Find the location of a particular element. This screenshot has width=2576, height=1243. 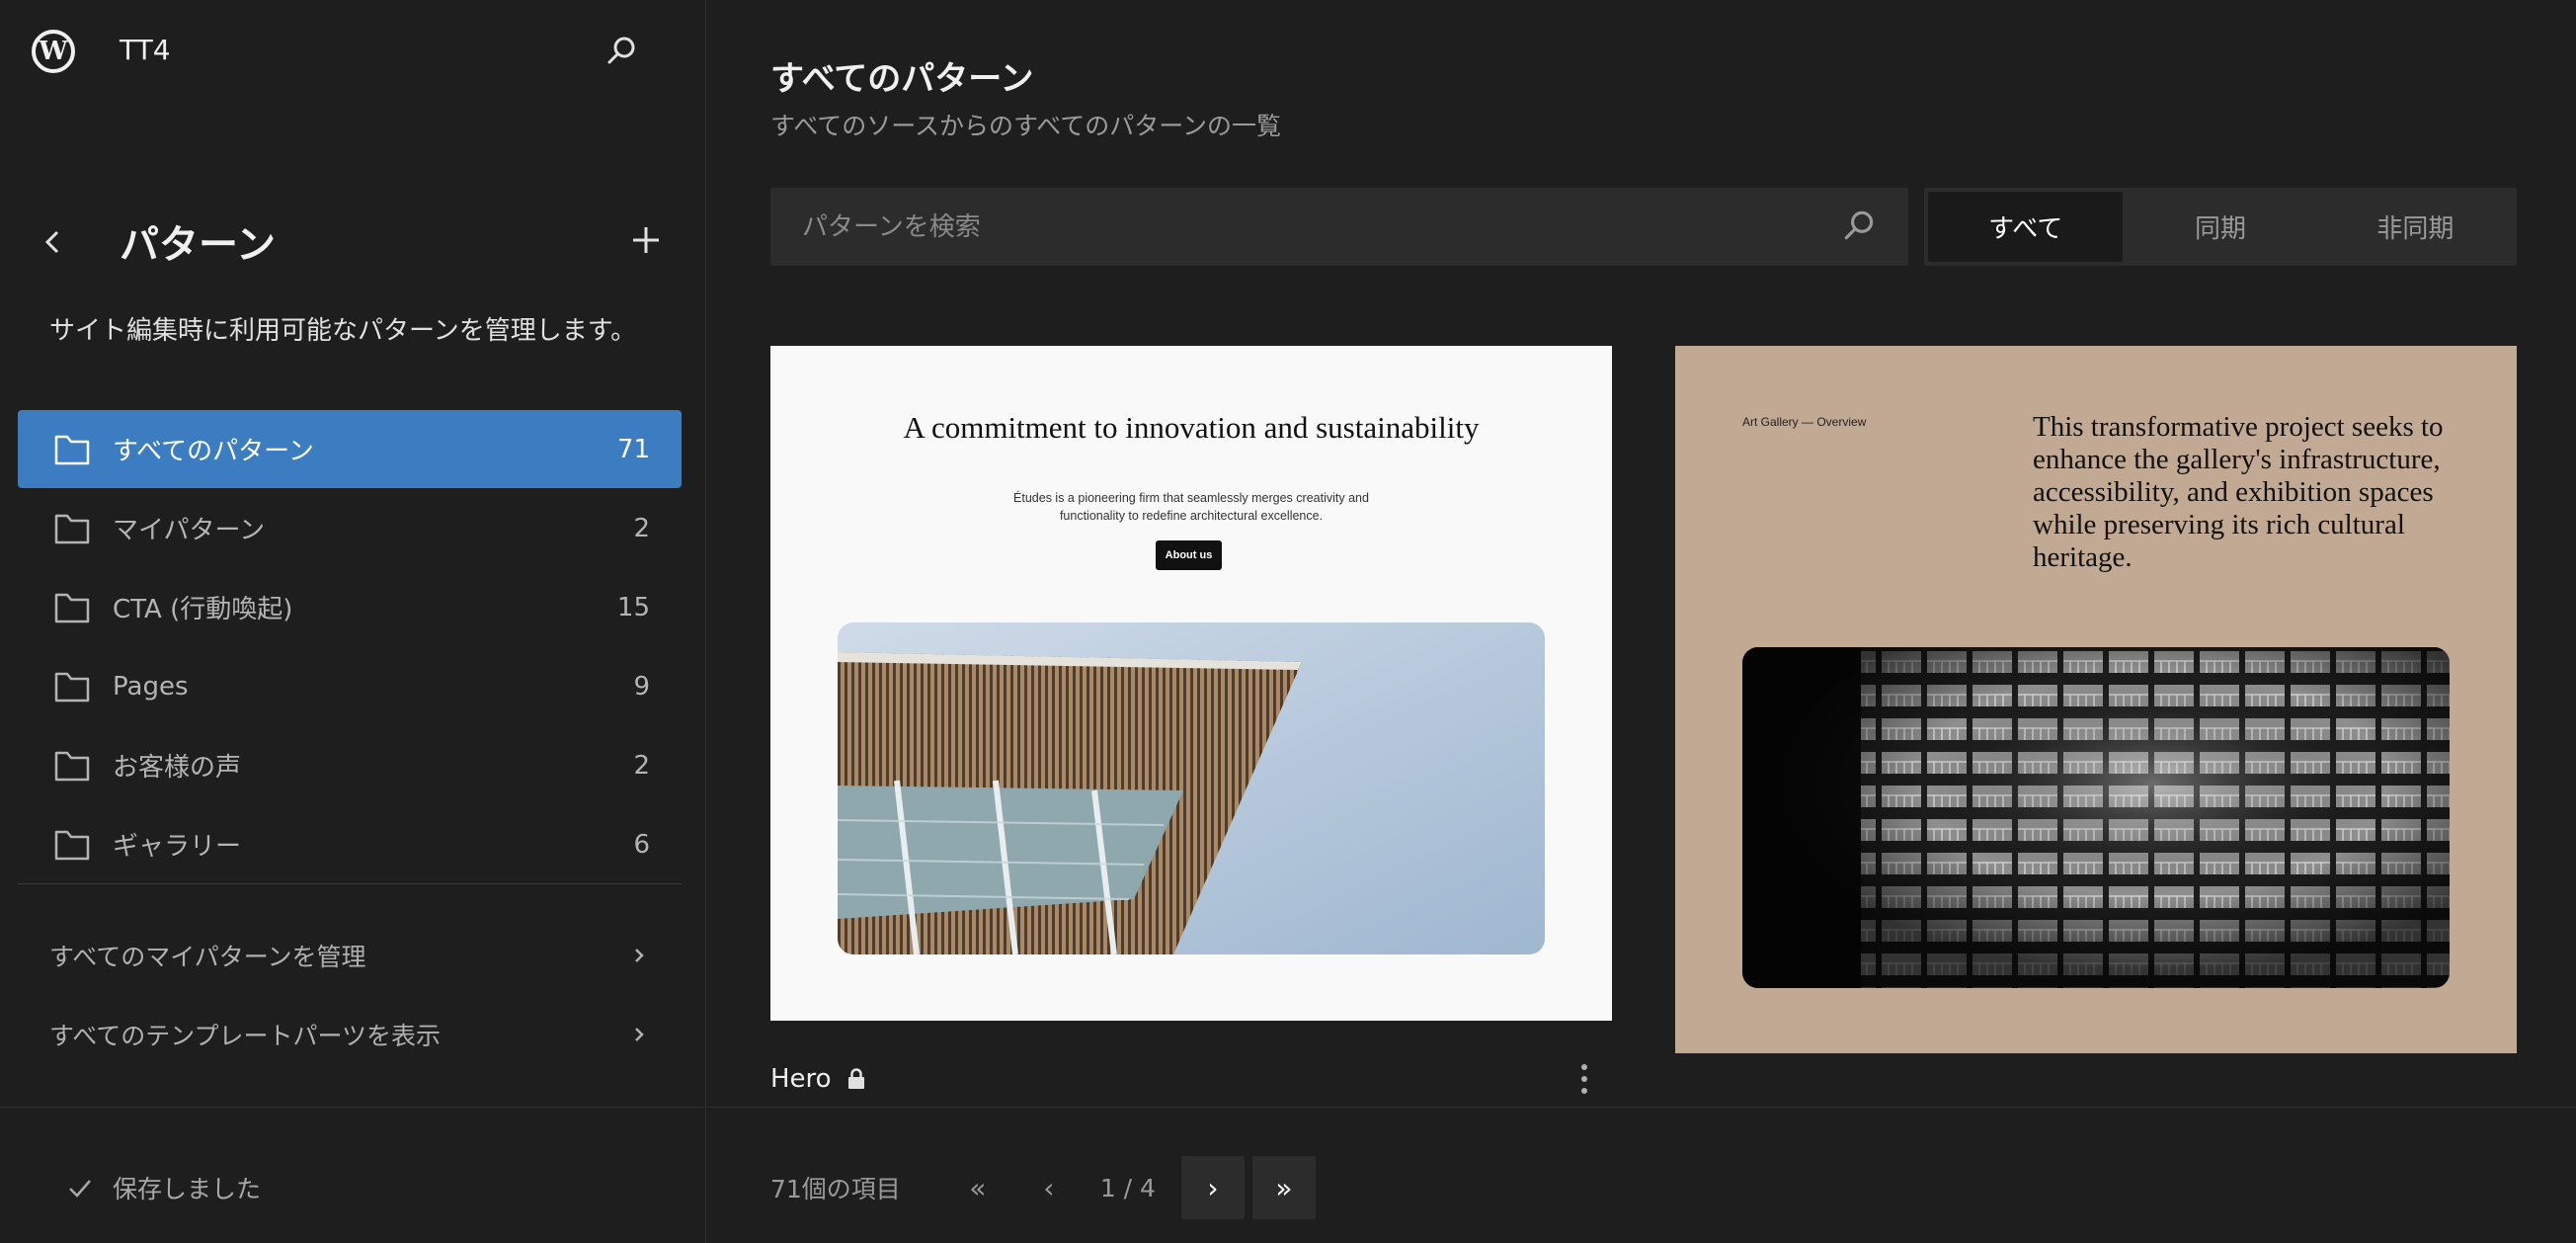

category-label: すべてのパターン is located at coordinates (213, 451).